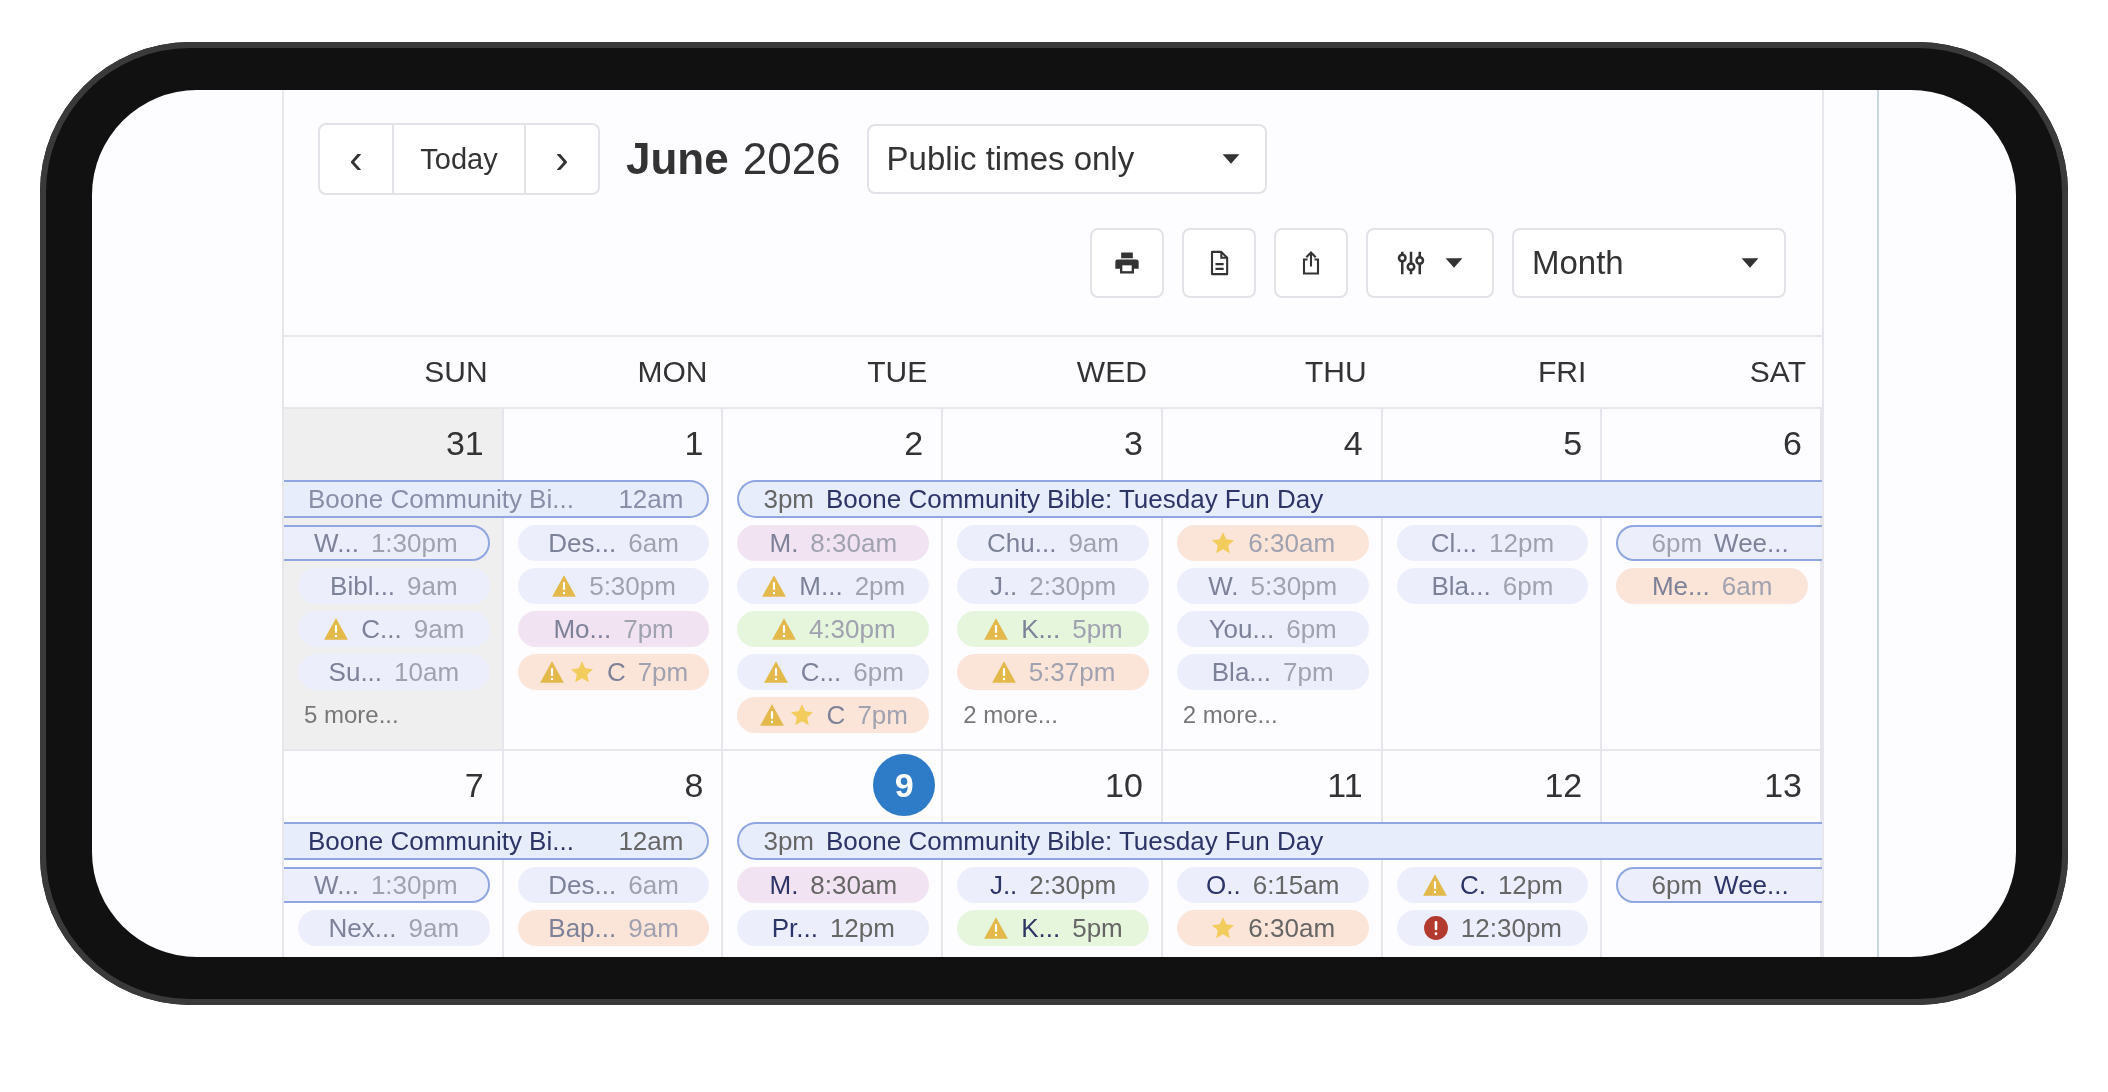 This screenshot has width=2108, height=1092. Describe the element at coordinates (694, 443) in the screenshot. I see `day-number: 1` at that location.